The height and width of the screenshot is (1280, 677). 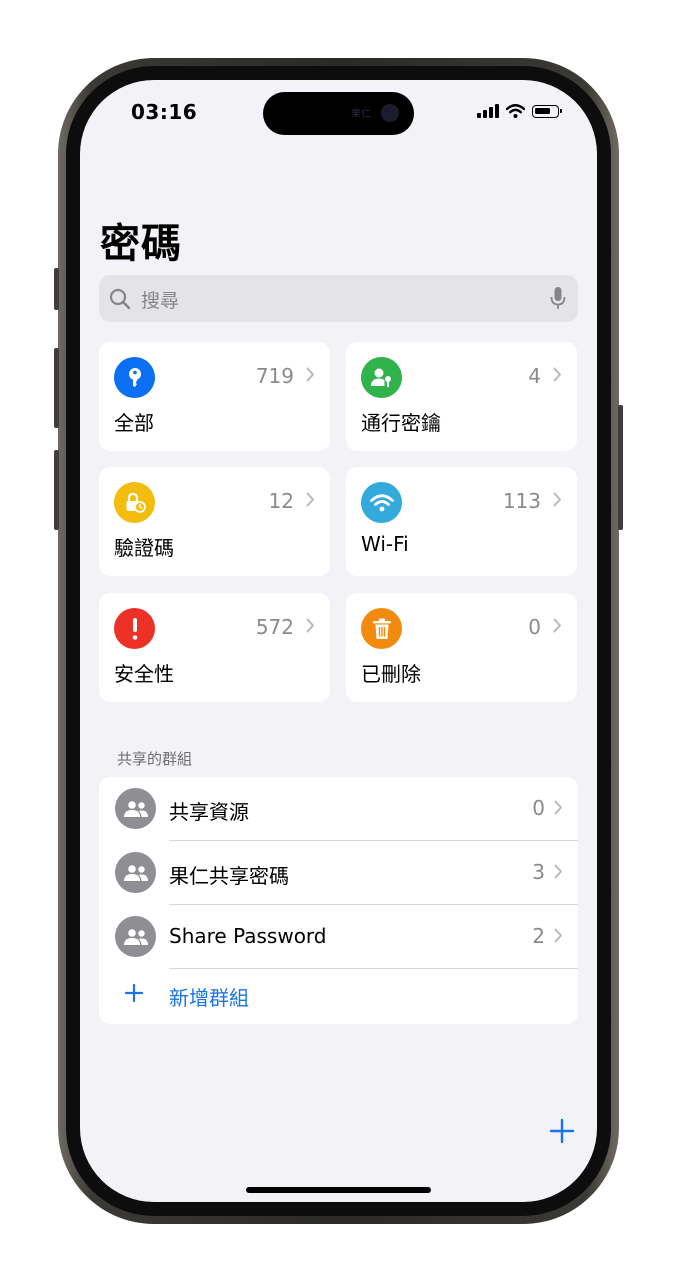 I want to click on wifi-status-icon, so click(x=515, y=111).